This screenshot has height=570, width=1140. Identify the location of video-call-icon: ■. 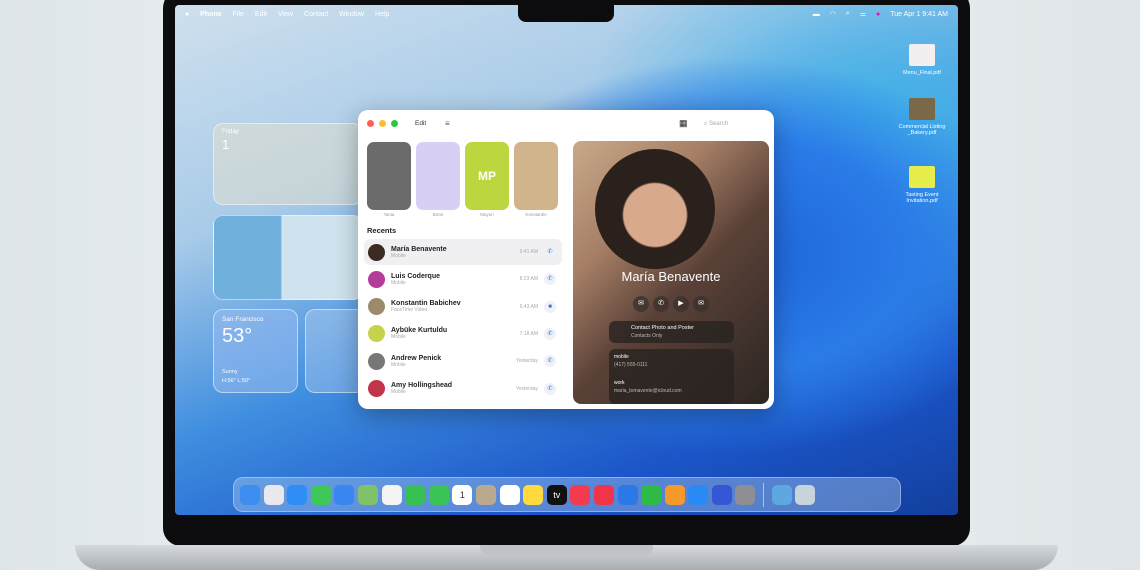
(550, 306).